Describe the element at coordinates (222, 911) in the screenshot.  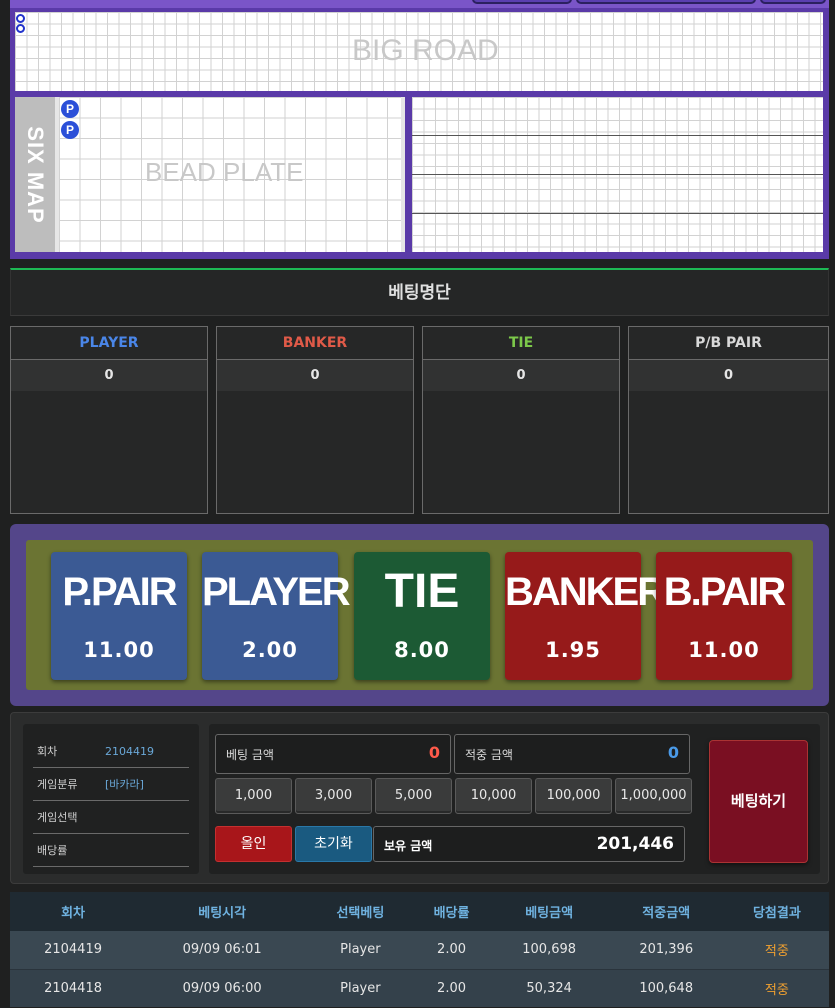
I see `column-header: 베팅시각` at that location.